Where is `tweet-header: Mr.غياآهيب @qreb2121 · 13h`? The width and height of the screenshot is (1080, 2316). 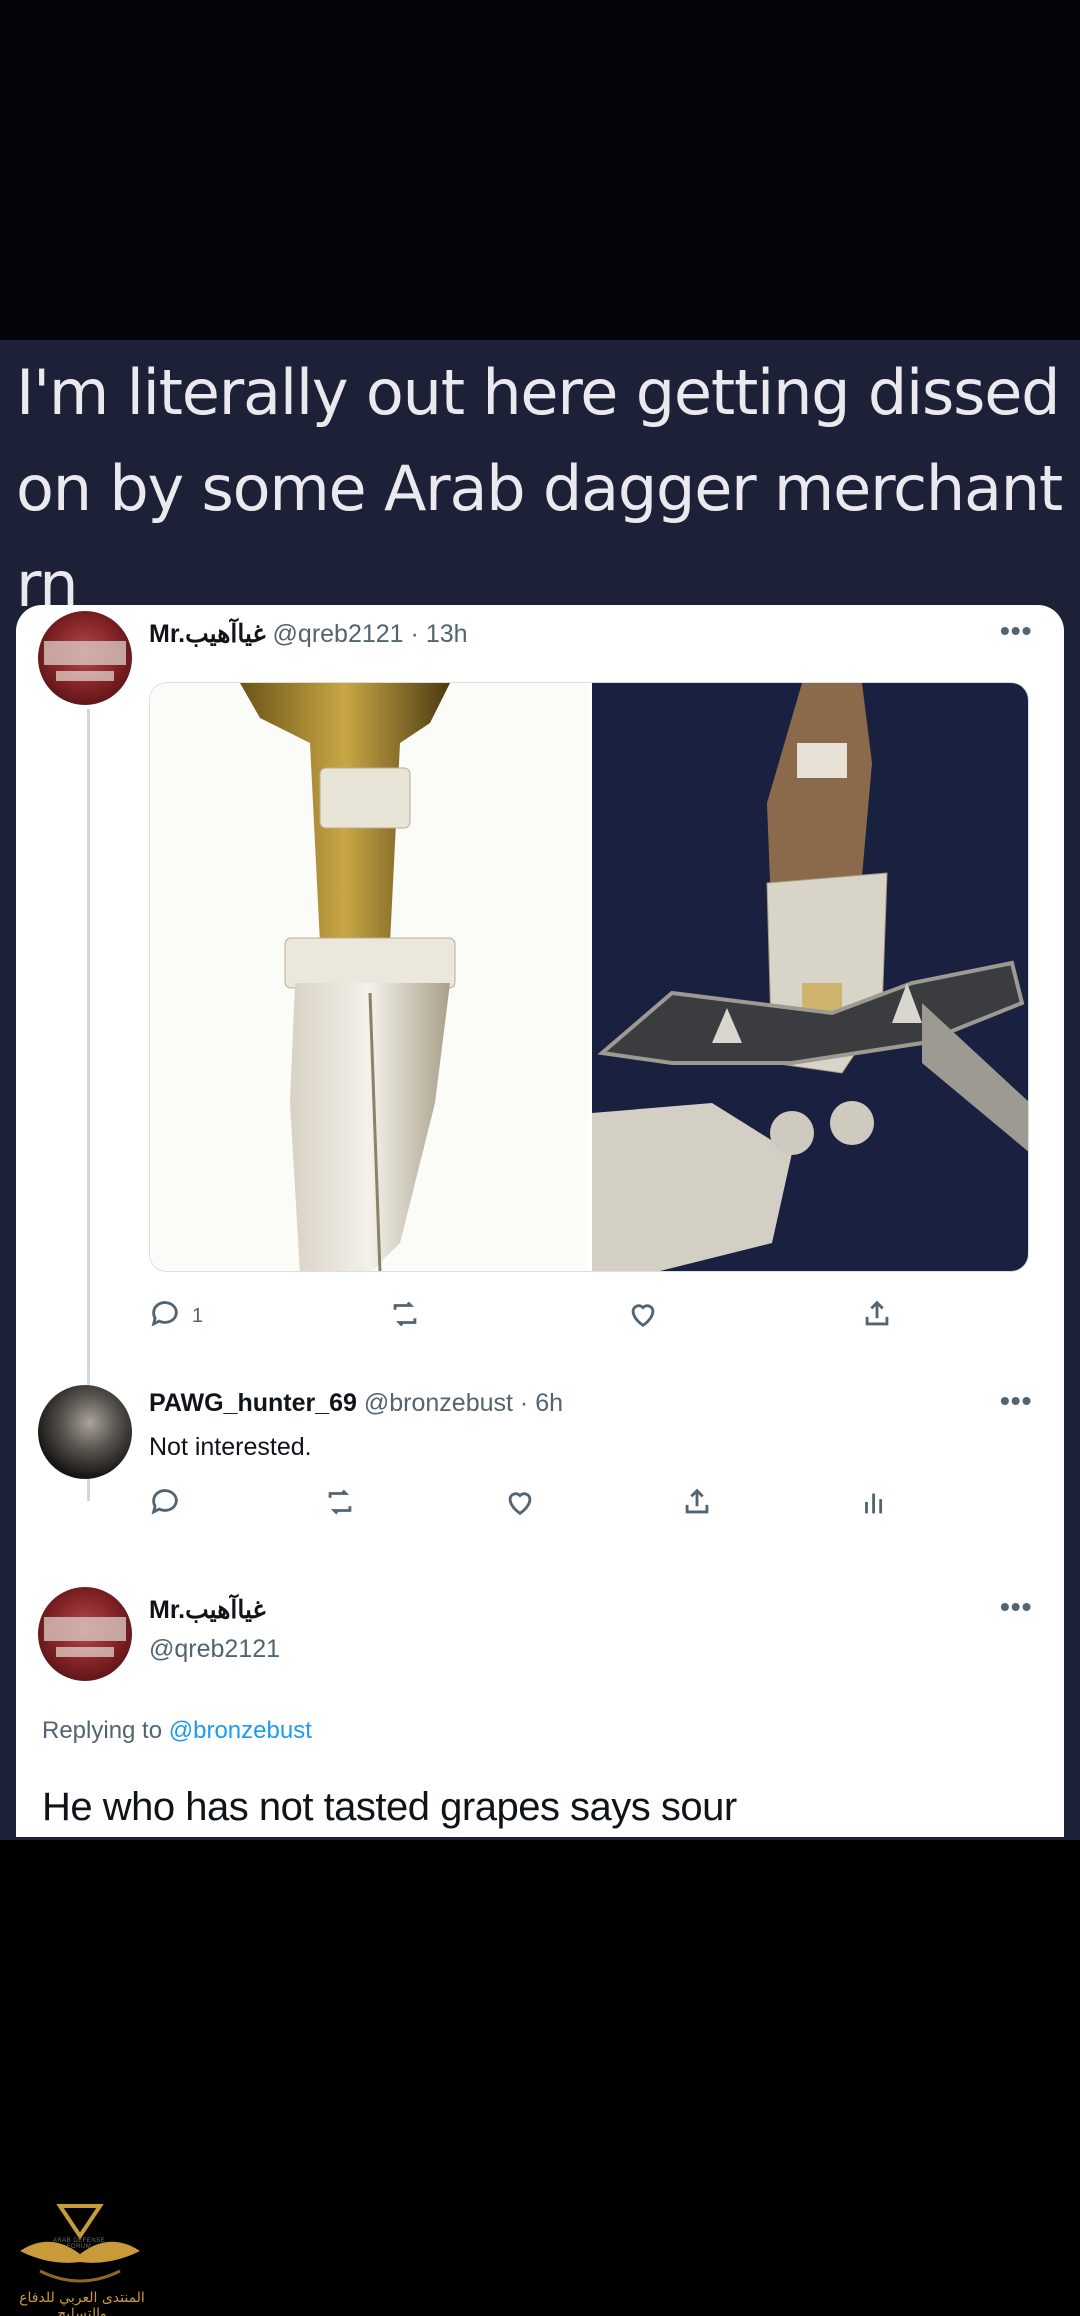
tweet-header: Mr.غياآهيب @qreb2121 · 13h is located at coordinates (308, 634).